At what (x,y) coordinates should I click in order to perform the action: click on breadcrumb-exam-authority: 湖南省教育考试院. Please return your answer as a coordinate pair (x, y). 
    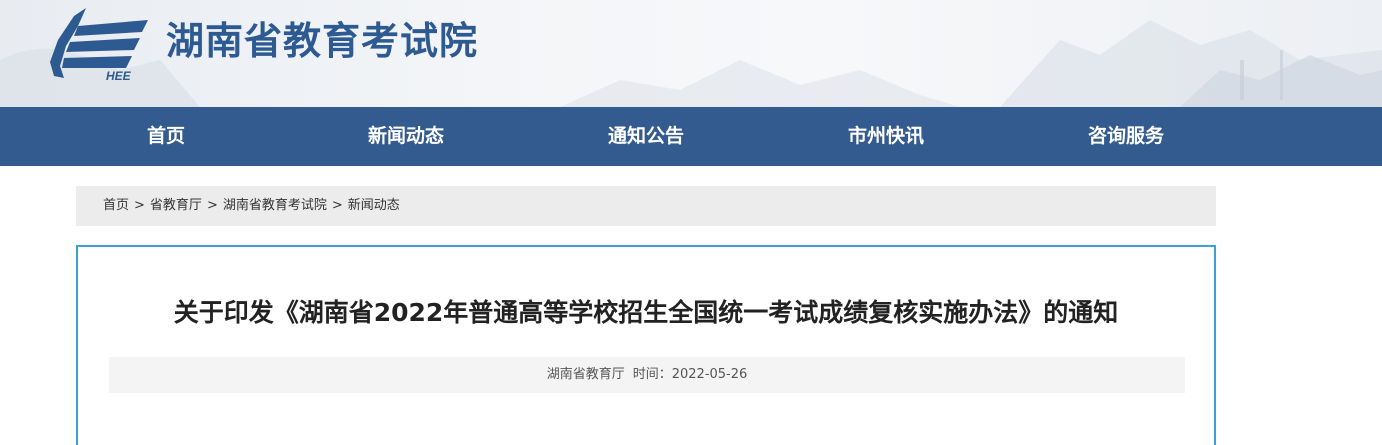
    Looking at the image, I should click on (275, 205).